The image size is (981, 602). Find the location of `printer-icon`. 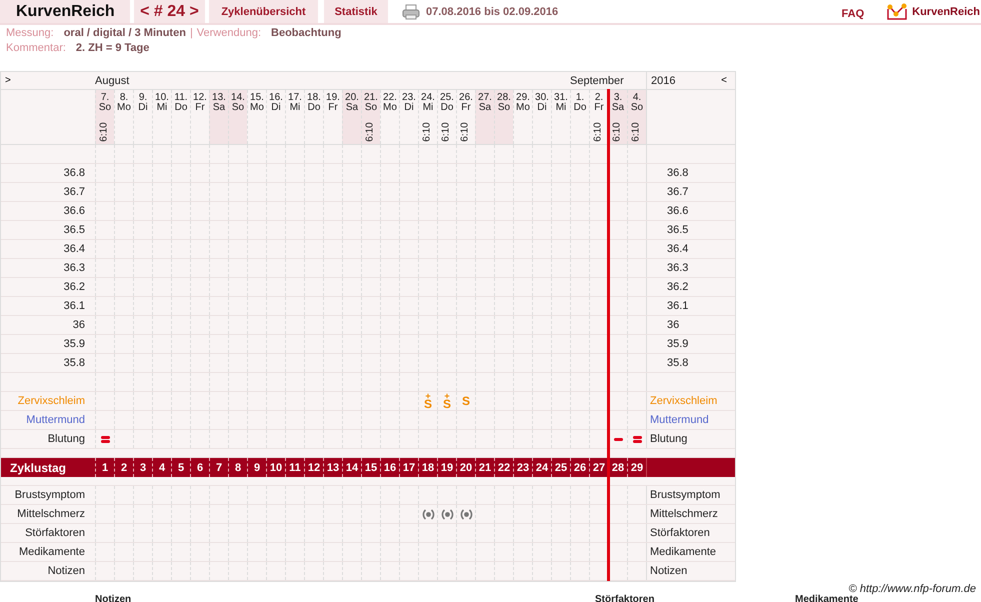

printer-icon is located at coordinates (411, 12).